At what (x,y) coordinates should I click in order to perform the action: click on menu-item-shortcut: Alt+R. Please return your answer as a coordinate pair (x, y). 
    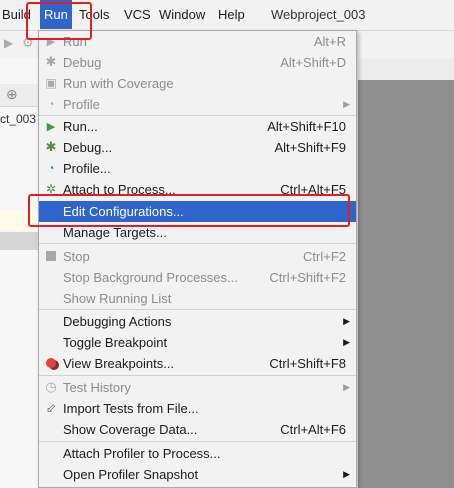
    Looking at the image, I should click on (329, 41).